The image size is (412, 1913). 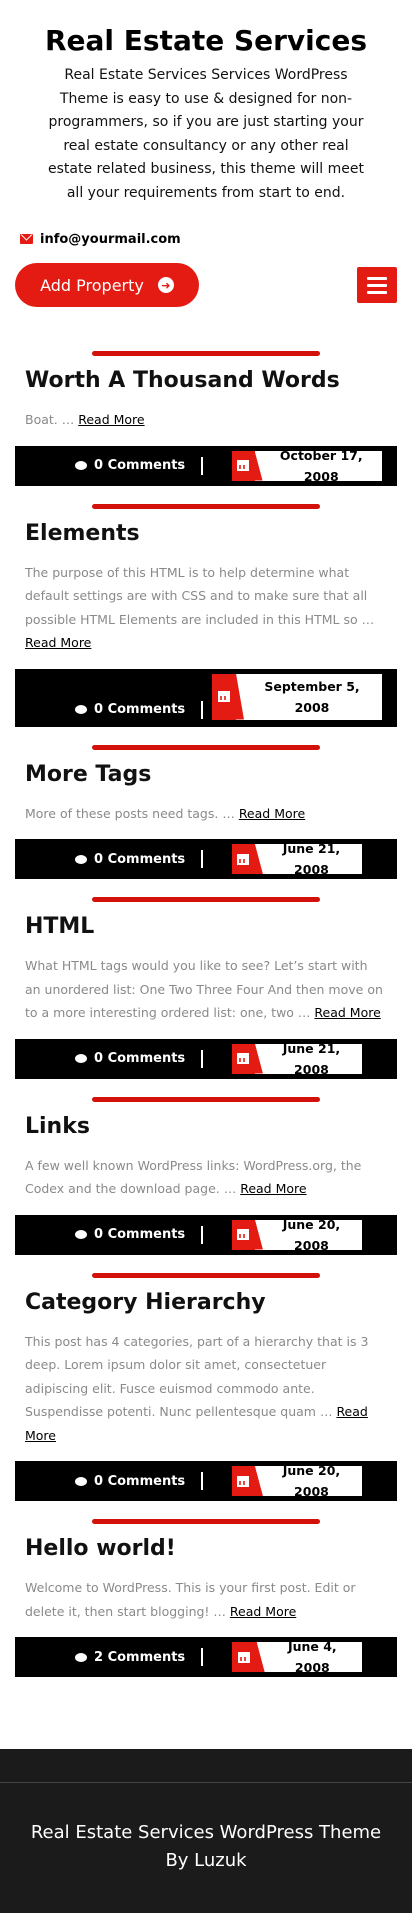 I want to click on post-title: Links, so click(x=206, y=1127).